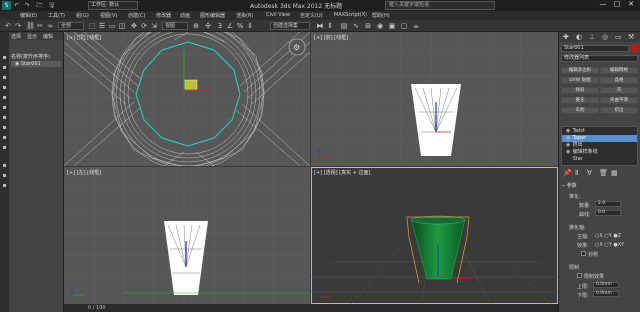  What do you see at coordinates (392, 26) in the screenshot?
I see `render-setup-icon: ▣` at bounding box center [392, 26].